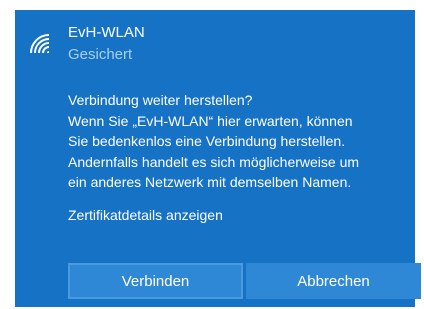 This screenshot has height=309, width=424. Describe the element at coordinates (333, 281) in the screenshot. I see `cancel-button: Abbrechen` at that location.